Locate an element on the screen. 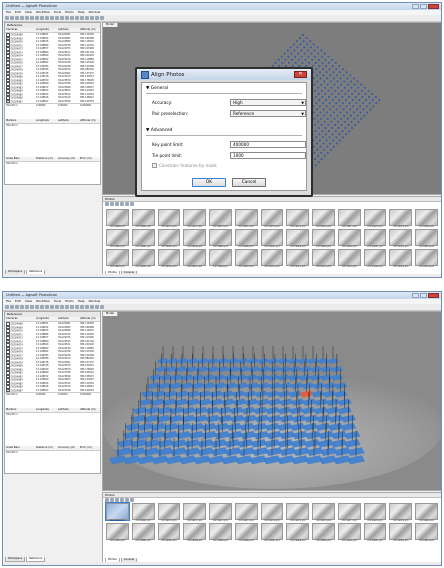  resize-region-icon is located at coordinates (52, 18).